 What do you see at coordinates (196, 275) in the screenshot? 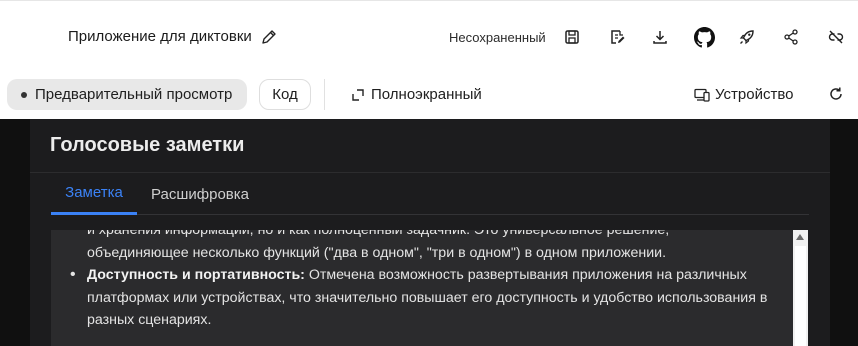
I see `bullet-title: Доступность и портативность:` at bounding box center [196, 275].